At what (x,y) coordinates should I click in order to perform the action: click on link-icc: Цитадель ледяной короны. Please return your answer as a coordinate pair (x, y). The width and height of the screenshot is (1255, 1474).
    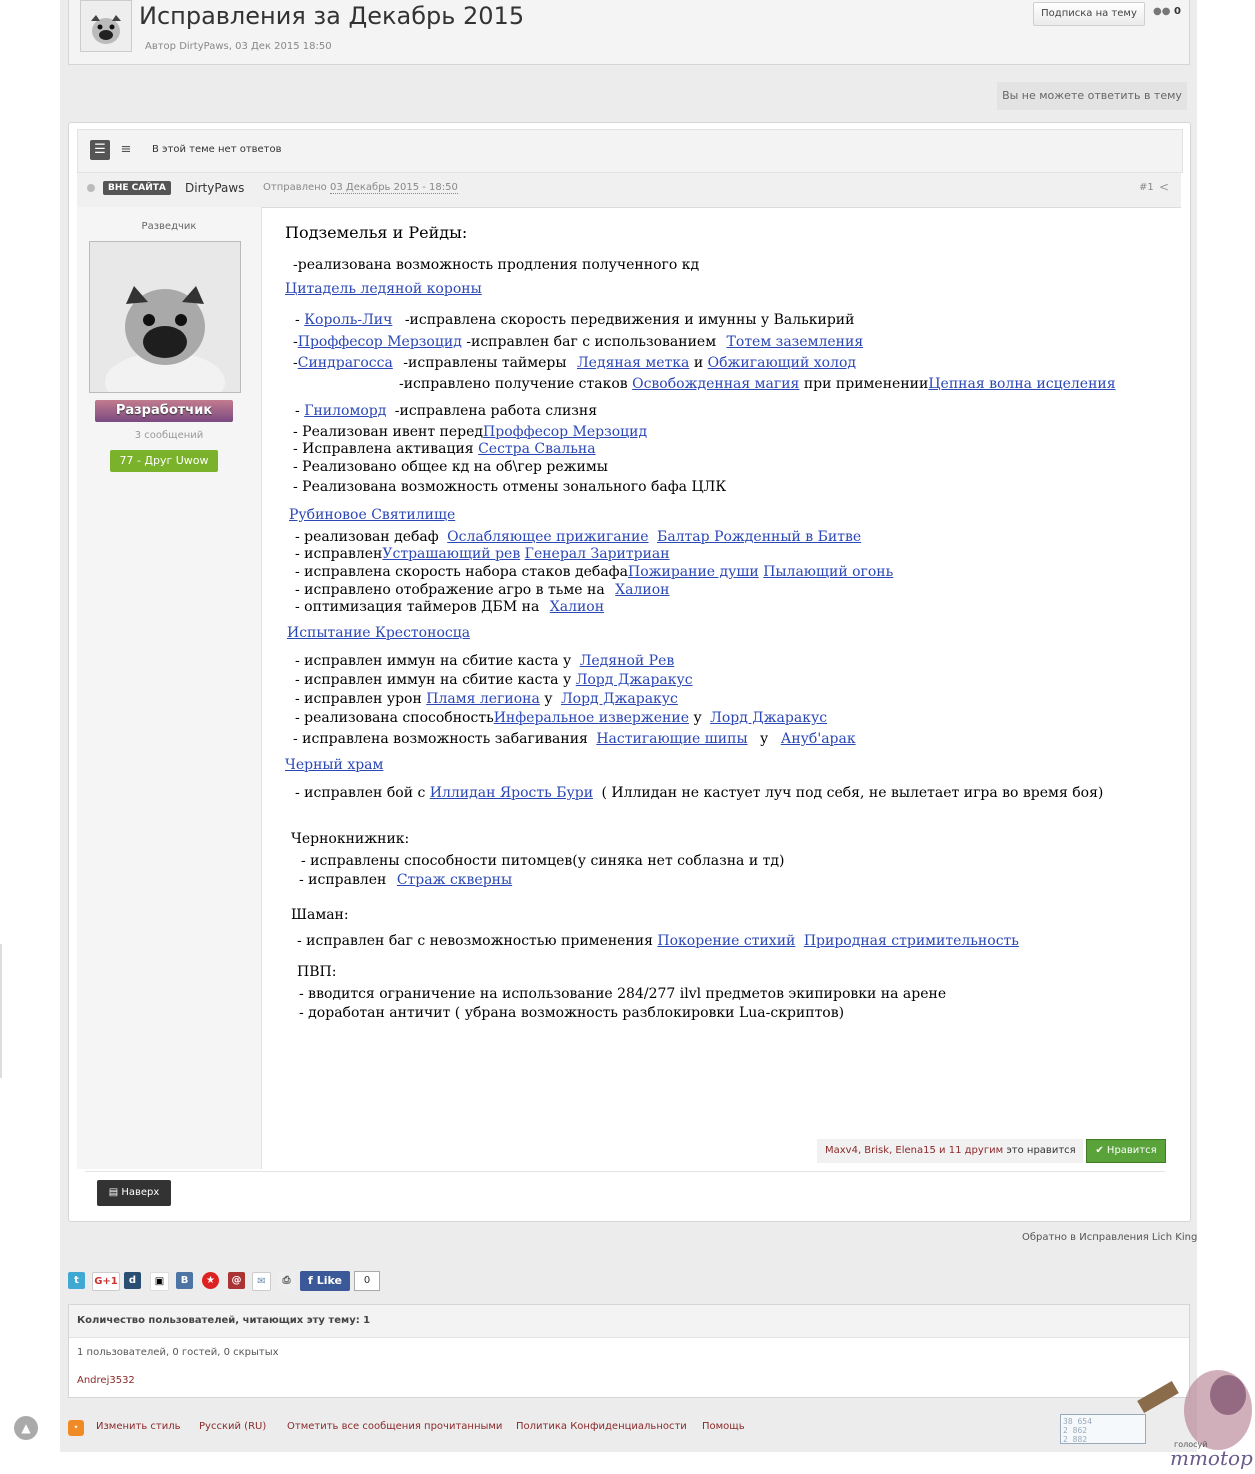
    Looking at the image, I should click on (383, 289).